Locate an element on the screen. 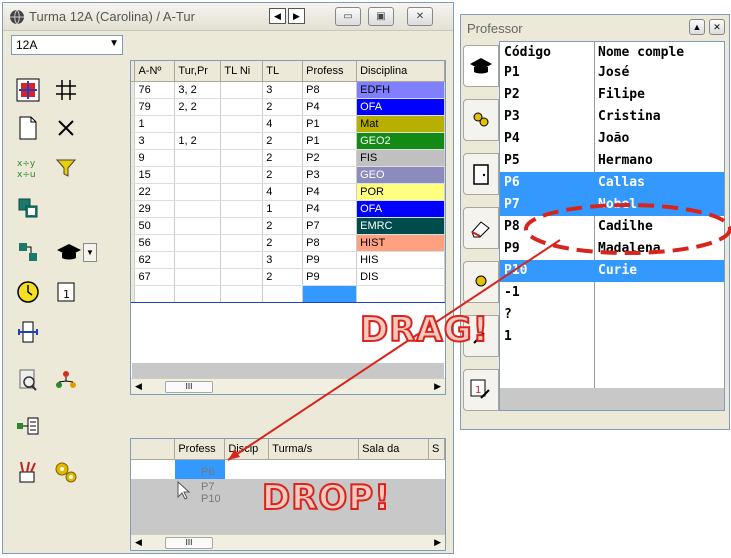 This screenshot has width=731, height=558. lesson-row: 79 2, 2 2 P4 OFA is located at coordinates (288, 107).